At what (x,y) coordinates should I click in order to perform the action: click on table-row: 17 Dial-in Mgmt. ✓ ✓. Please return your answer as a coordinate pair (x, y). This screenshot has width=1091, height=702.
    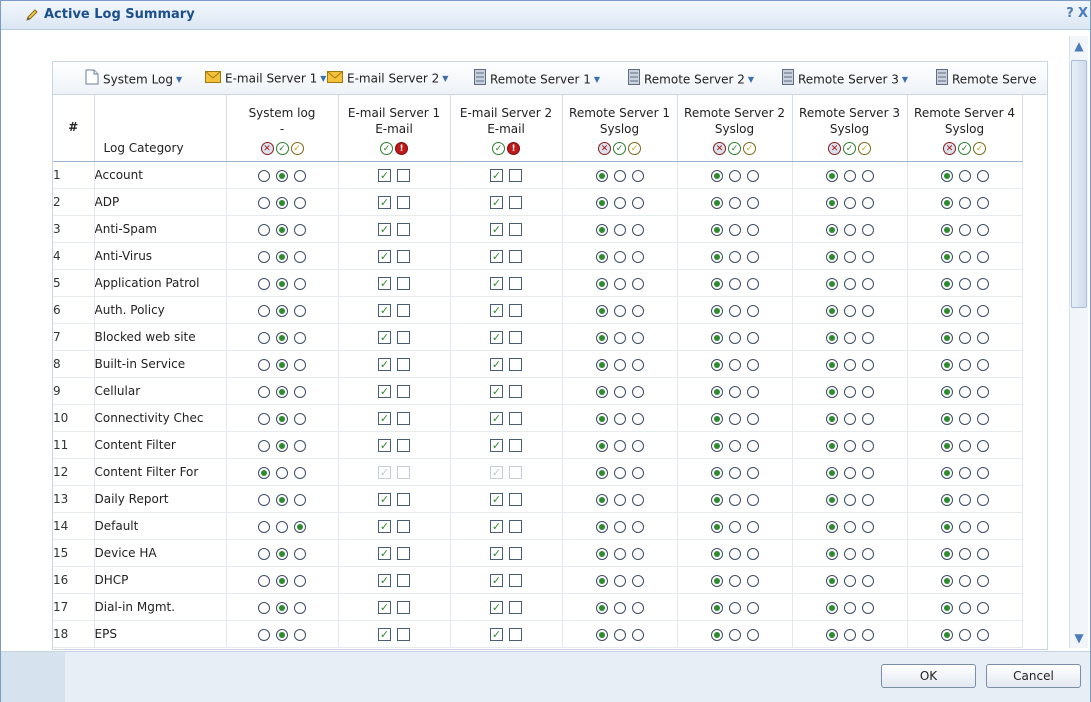
    Looking at the image, I should click on (538, 607).